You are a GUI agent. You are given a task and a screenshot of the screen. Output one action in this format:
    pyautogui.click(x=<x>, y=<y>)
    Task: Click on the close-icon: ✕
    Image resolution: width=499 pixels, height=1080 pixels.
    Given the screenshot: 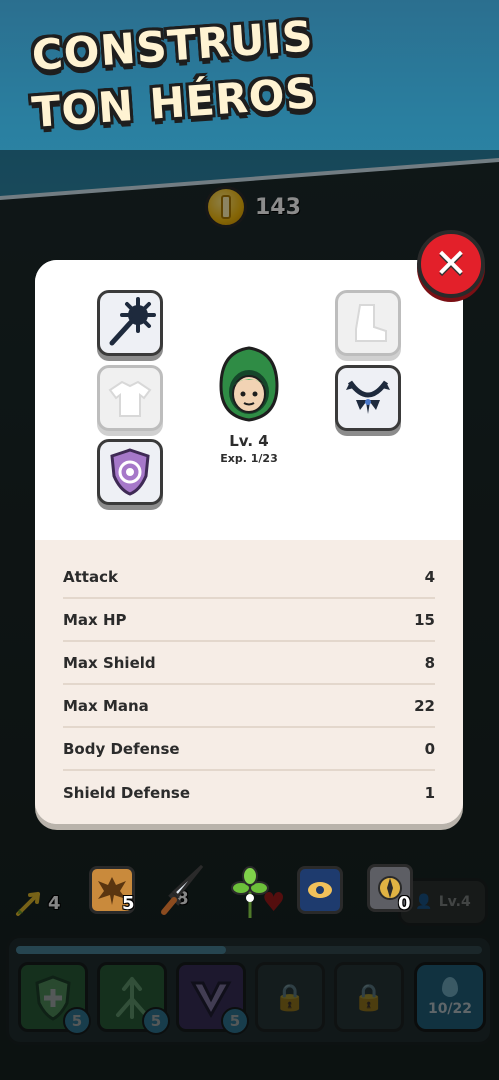 What is the action you would take?
    pyautogui.click(x=451, y=264)
    